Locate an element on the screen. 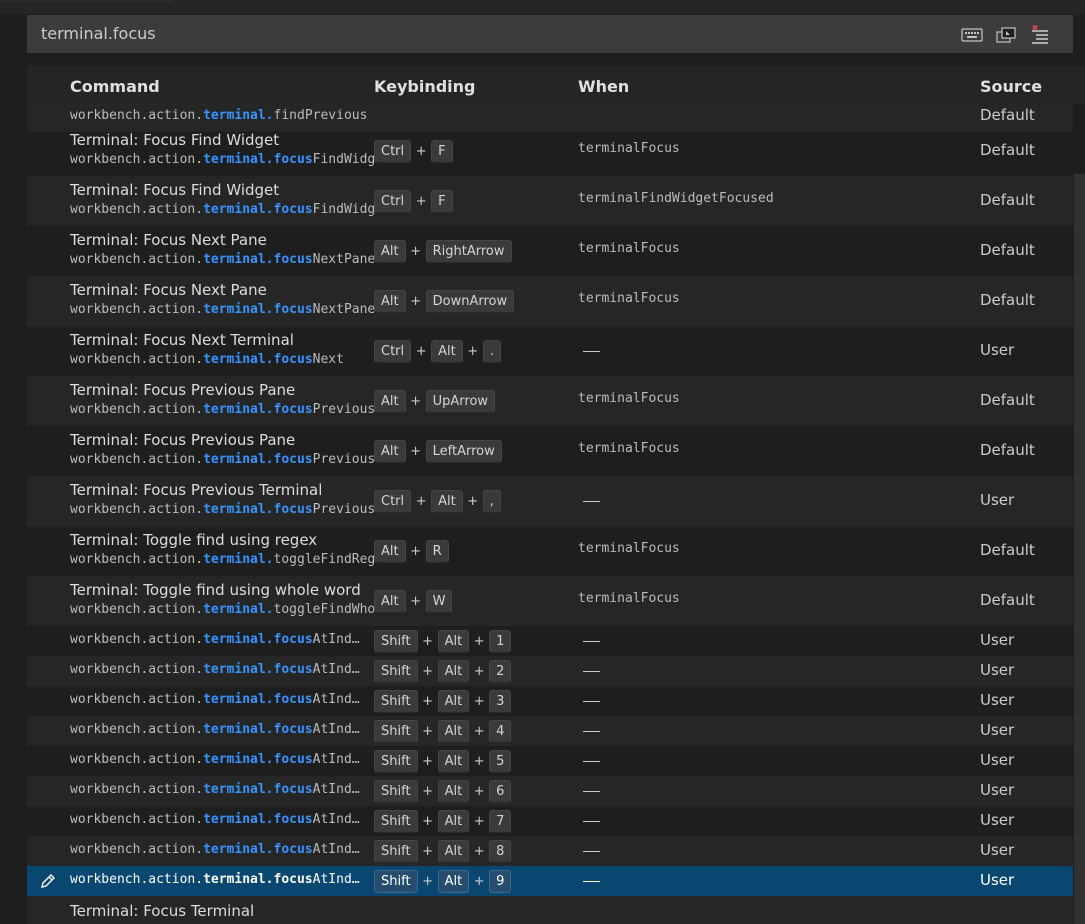  keycap: 6 is located at coordinates (500, 791).